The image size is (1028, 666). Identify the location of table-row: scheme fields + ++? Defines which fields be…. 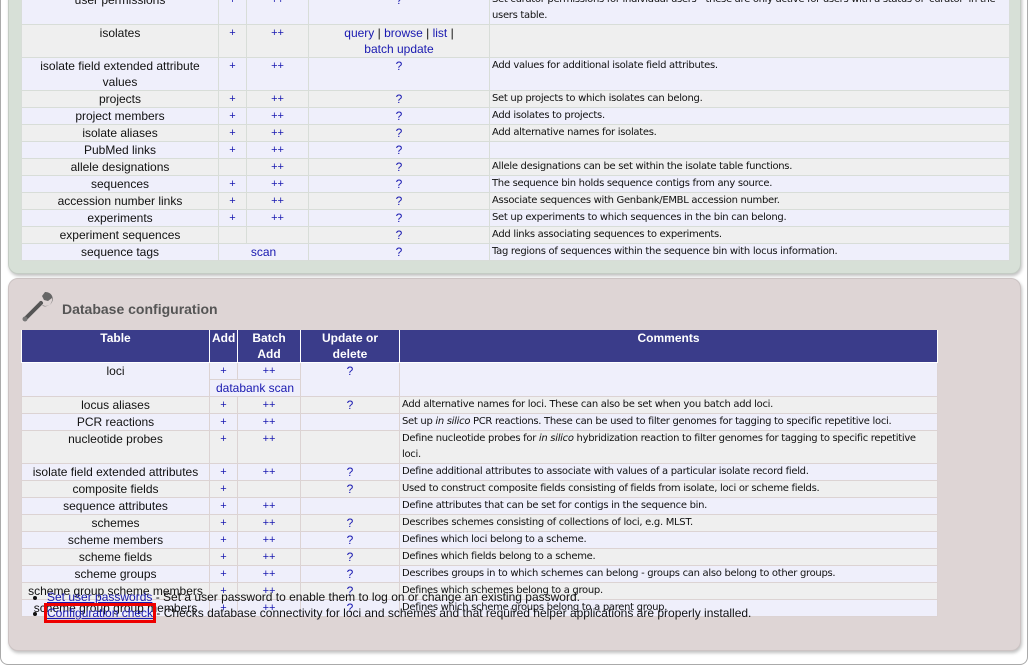
(479, 557).